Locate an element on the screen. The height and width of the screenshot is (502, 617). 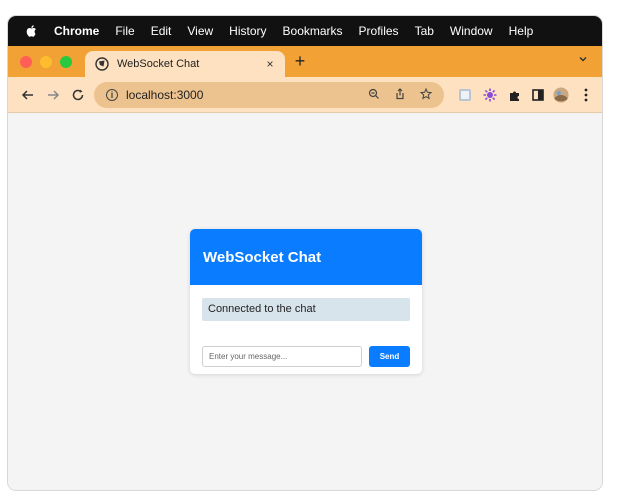
zoom-icon is located at coordinates (374, 95).